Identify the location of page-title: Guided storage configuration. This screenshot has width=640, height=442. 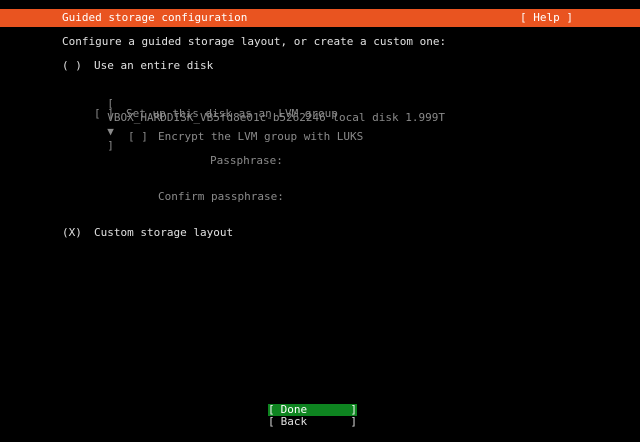
(155, 17).